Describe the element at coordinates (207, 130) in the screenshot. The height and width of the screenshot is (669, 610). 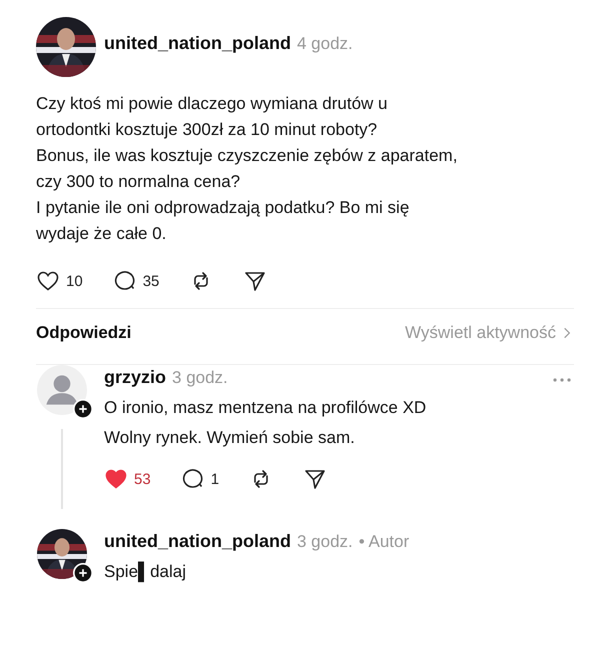
I see `post-text: ortodontki kosztuje 300zł za 10 minut roboty?` at that location.